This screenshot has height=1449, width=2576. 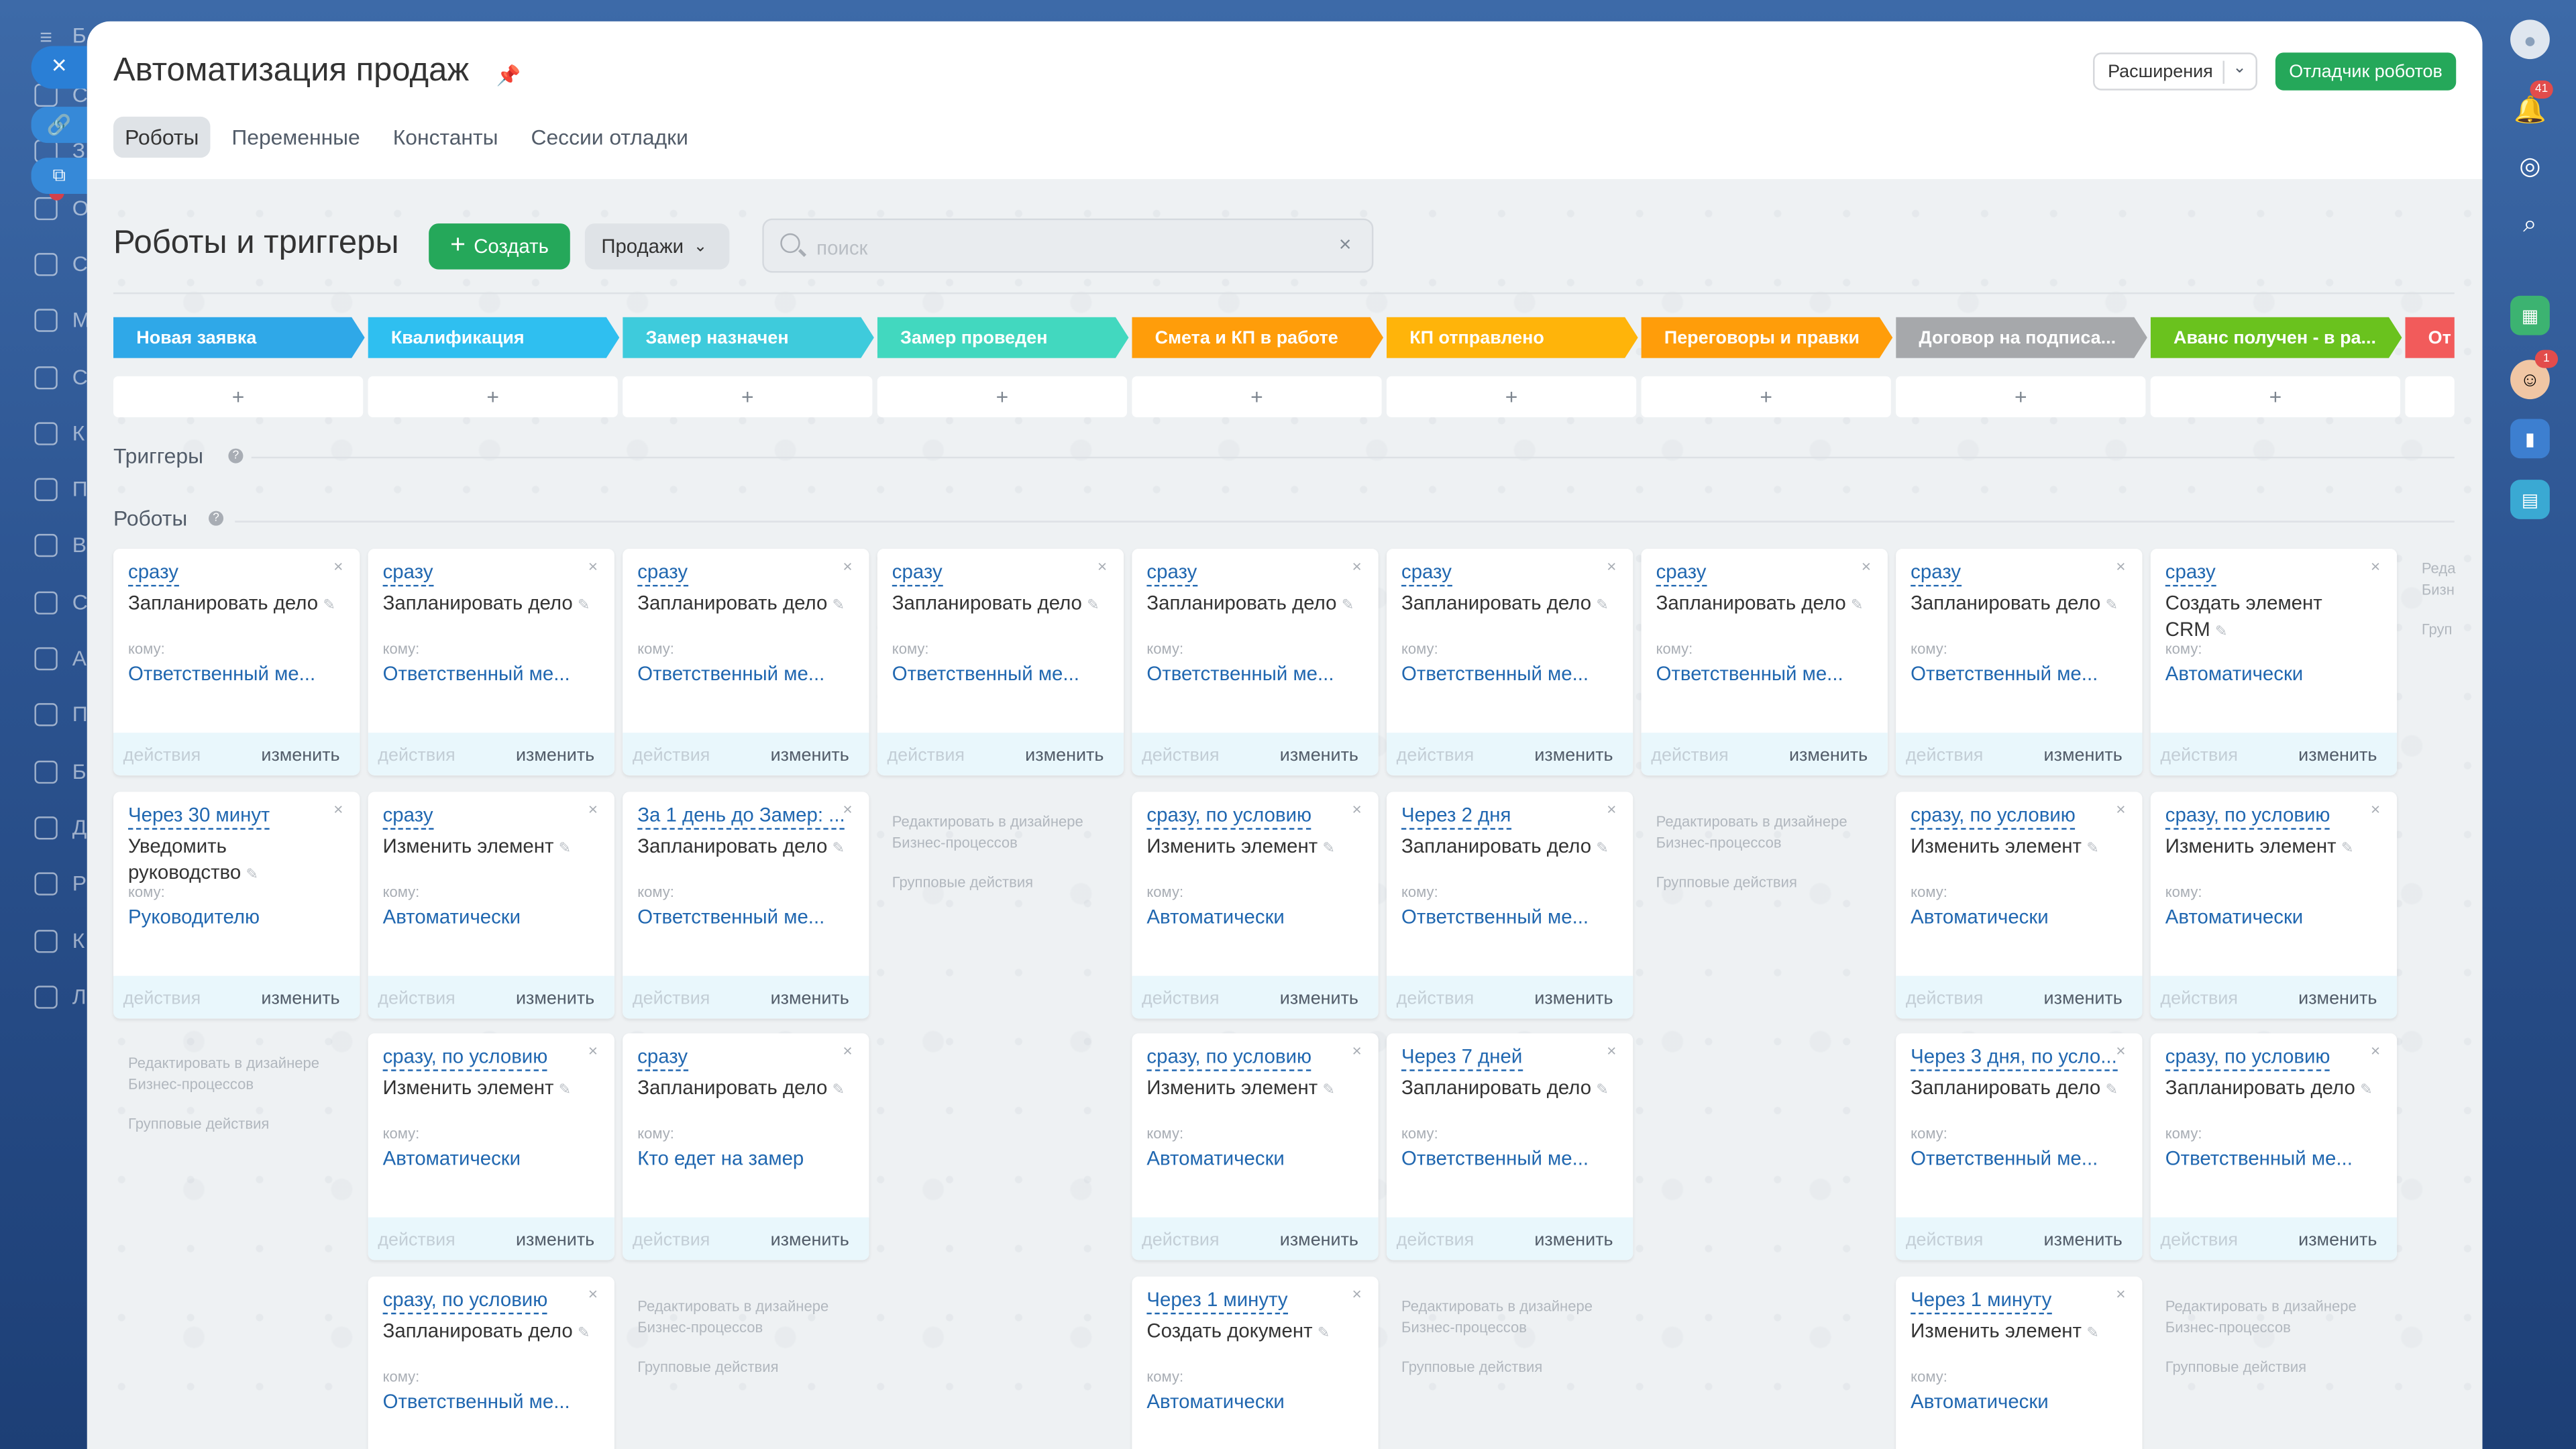 I want to click on add-trigger-button, so click(x=2430, y=397).